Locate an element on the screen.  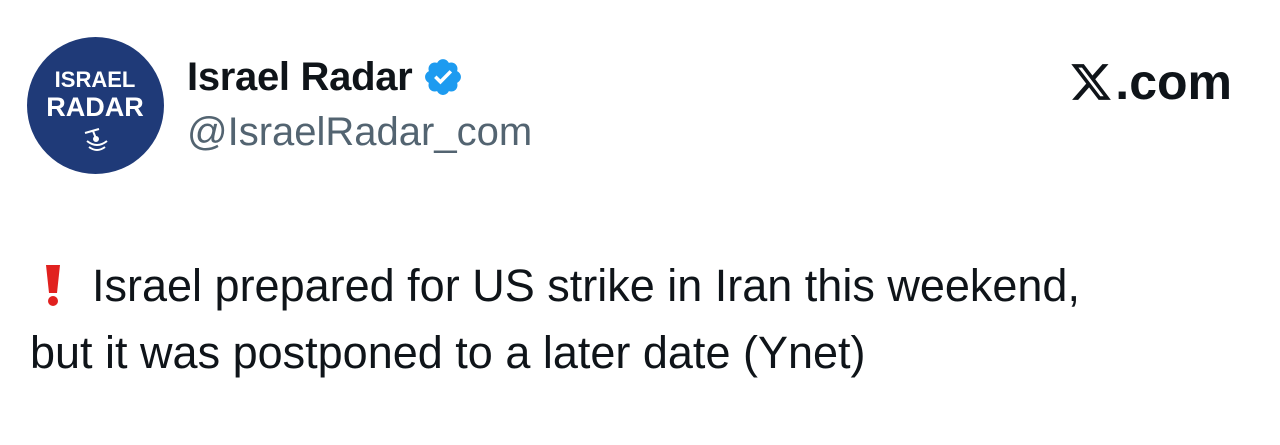
source-brand: .com is located at coordinates (1150, 82).